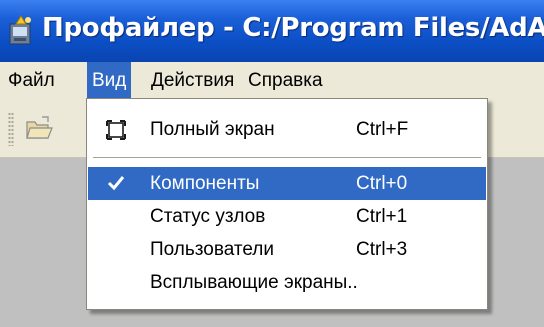 The height and width of the screenshot is (327, 544). Describe the element at coordinates (116, 130) in the screenshot. I see `fullscreen-icon` at that location.